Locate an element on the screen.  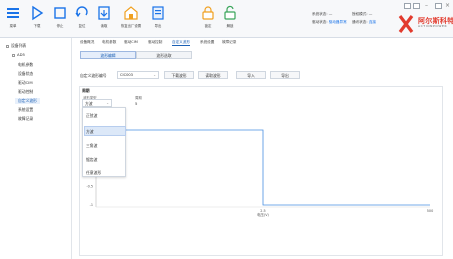
y-tick-label: -1 is located at coordinates (91, 205).